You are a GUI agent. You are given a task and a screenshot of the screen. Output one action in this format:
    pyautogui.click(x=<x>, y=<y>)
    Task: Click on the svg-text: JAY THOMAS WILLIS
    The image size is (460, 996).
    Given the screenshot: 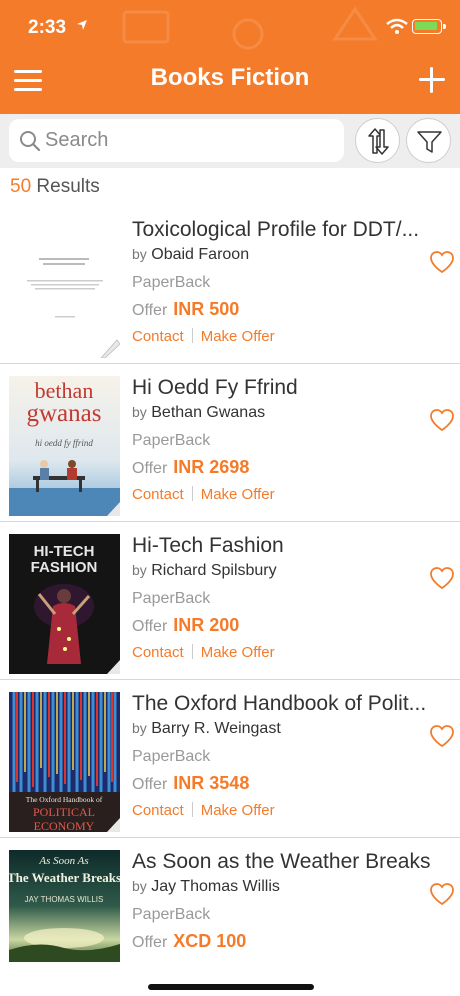 What is the action you would take?
    pyautogui.click(x=64, y=899)
    